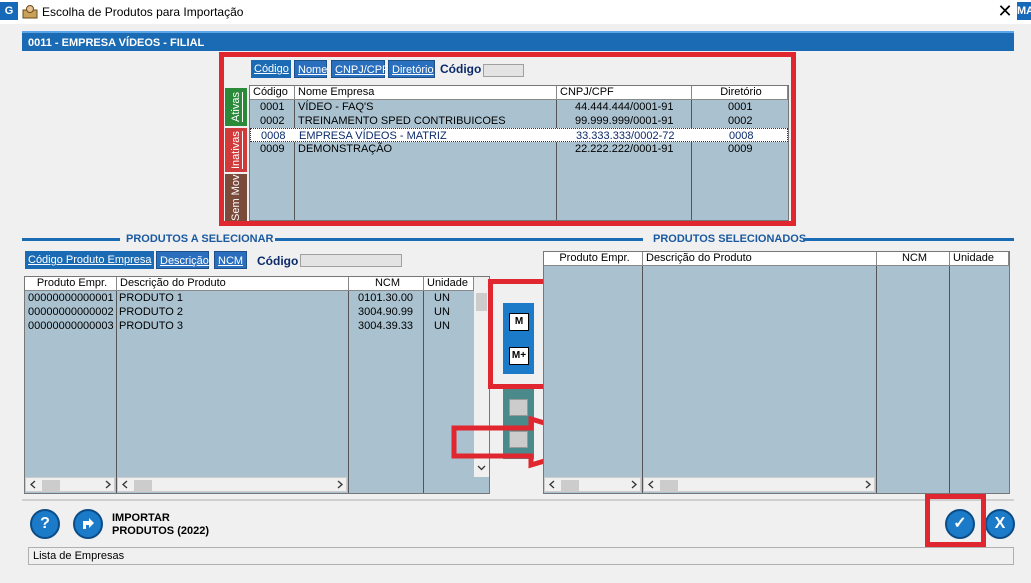 This screenshot has width=1031, height=583. Describe the element at coordinates (143, 12) in the screenshot. I see `window-title: Escolha de Produtos para Importação` at that location.